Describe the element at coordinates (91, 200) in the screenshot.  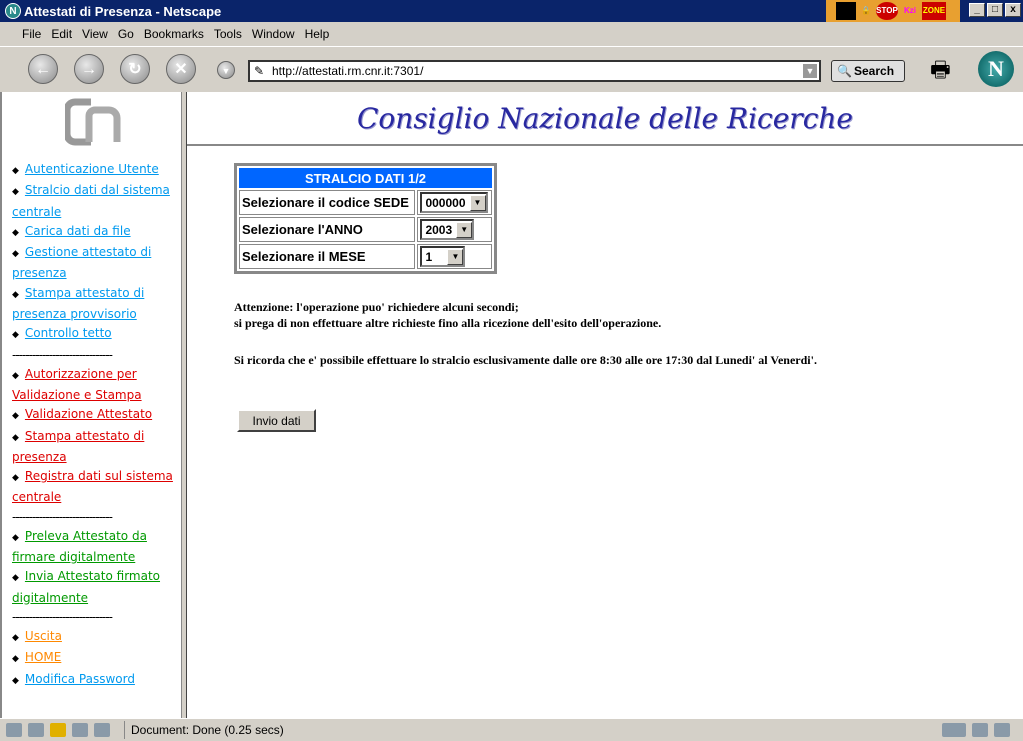
I see `link-stralcio-dati: Stralcio dati dal sistema centrale` at that location.